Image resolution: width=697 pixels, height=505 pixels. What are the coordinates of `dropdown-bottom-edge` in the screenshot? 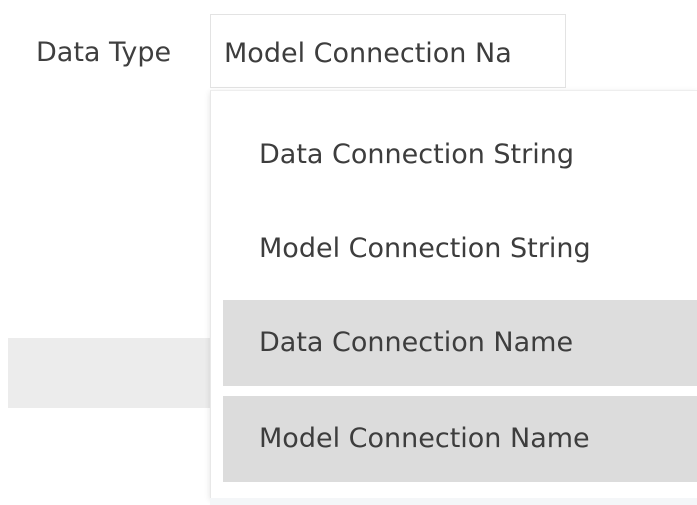 It's located at (453, 501).